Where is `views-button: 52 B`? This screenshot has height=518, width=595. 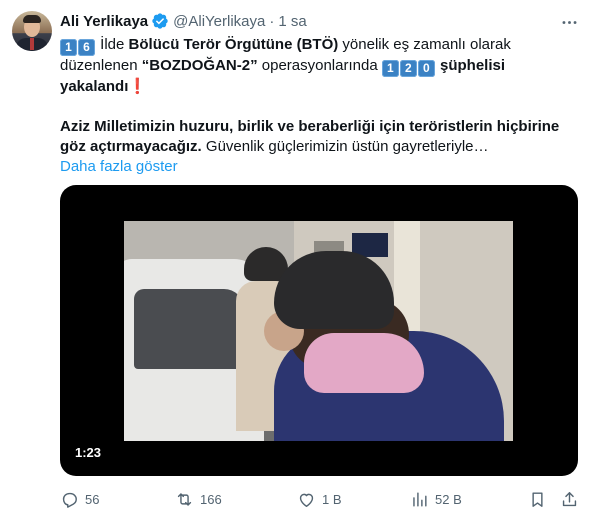 views-button: 52 B is located at coordinates (436, 499).